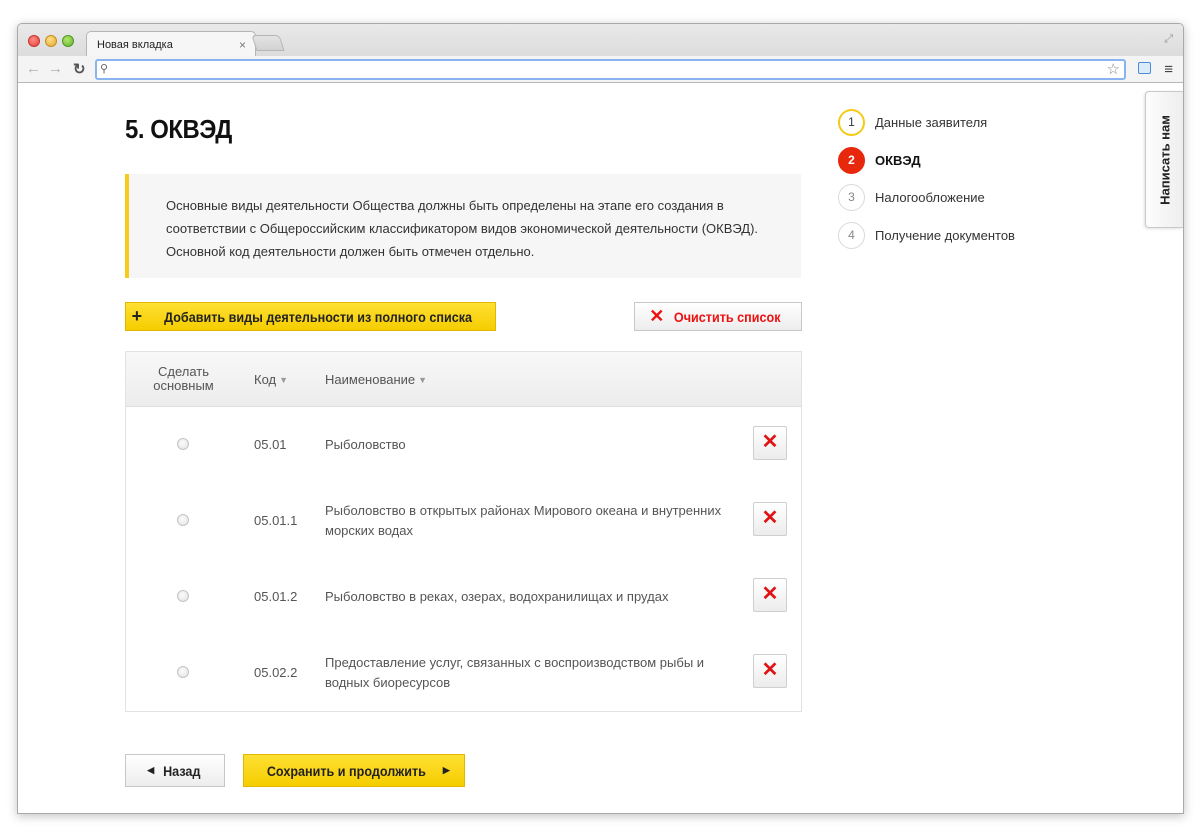 The image size is (1200, 829). I want to click on step-item-documents: 4 Получение документов, so click(948, 236).